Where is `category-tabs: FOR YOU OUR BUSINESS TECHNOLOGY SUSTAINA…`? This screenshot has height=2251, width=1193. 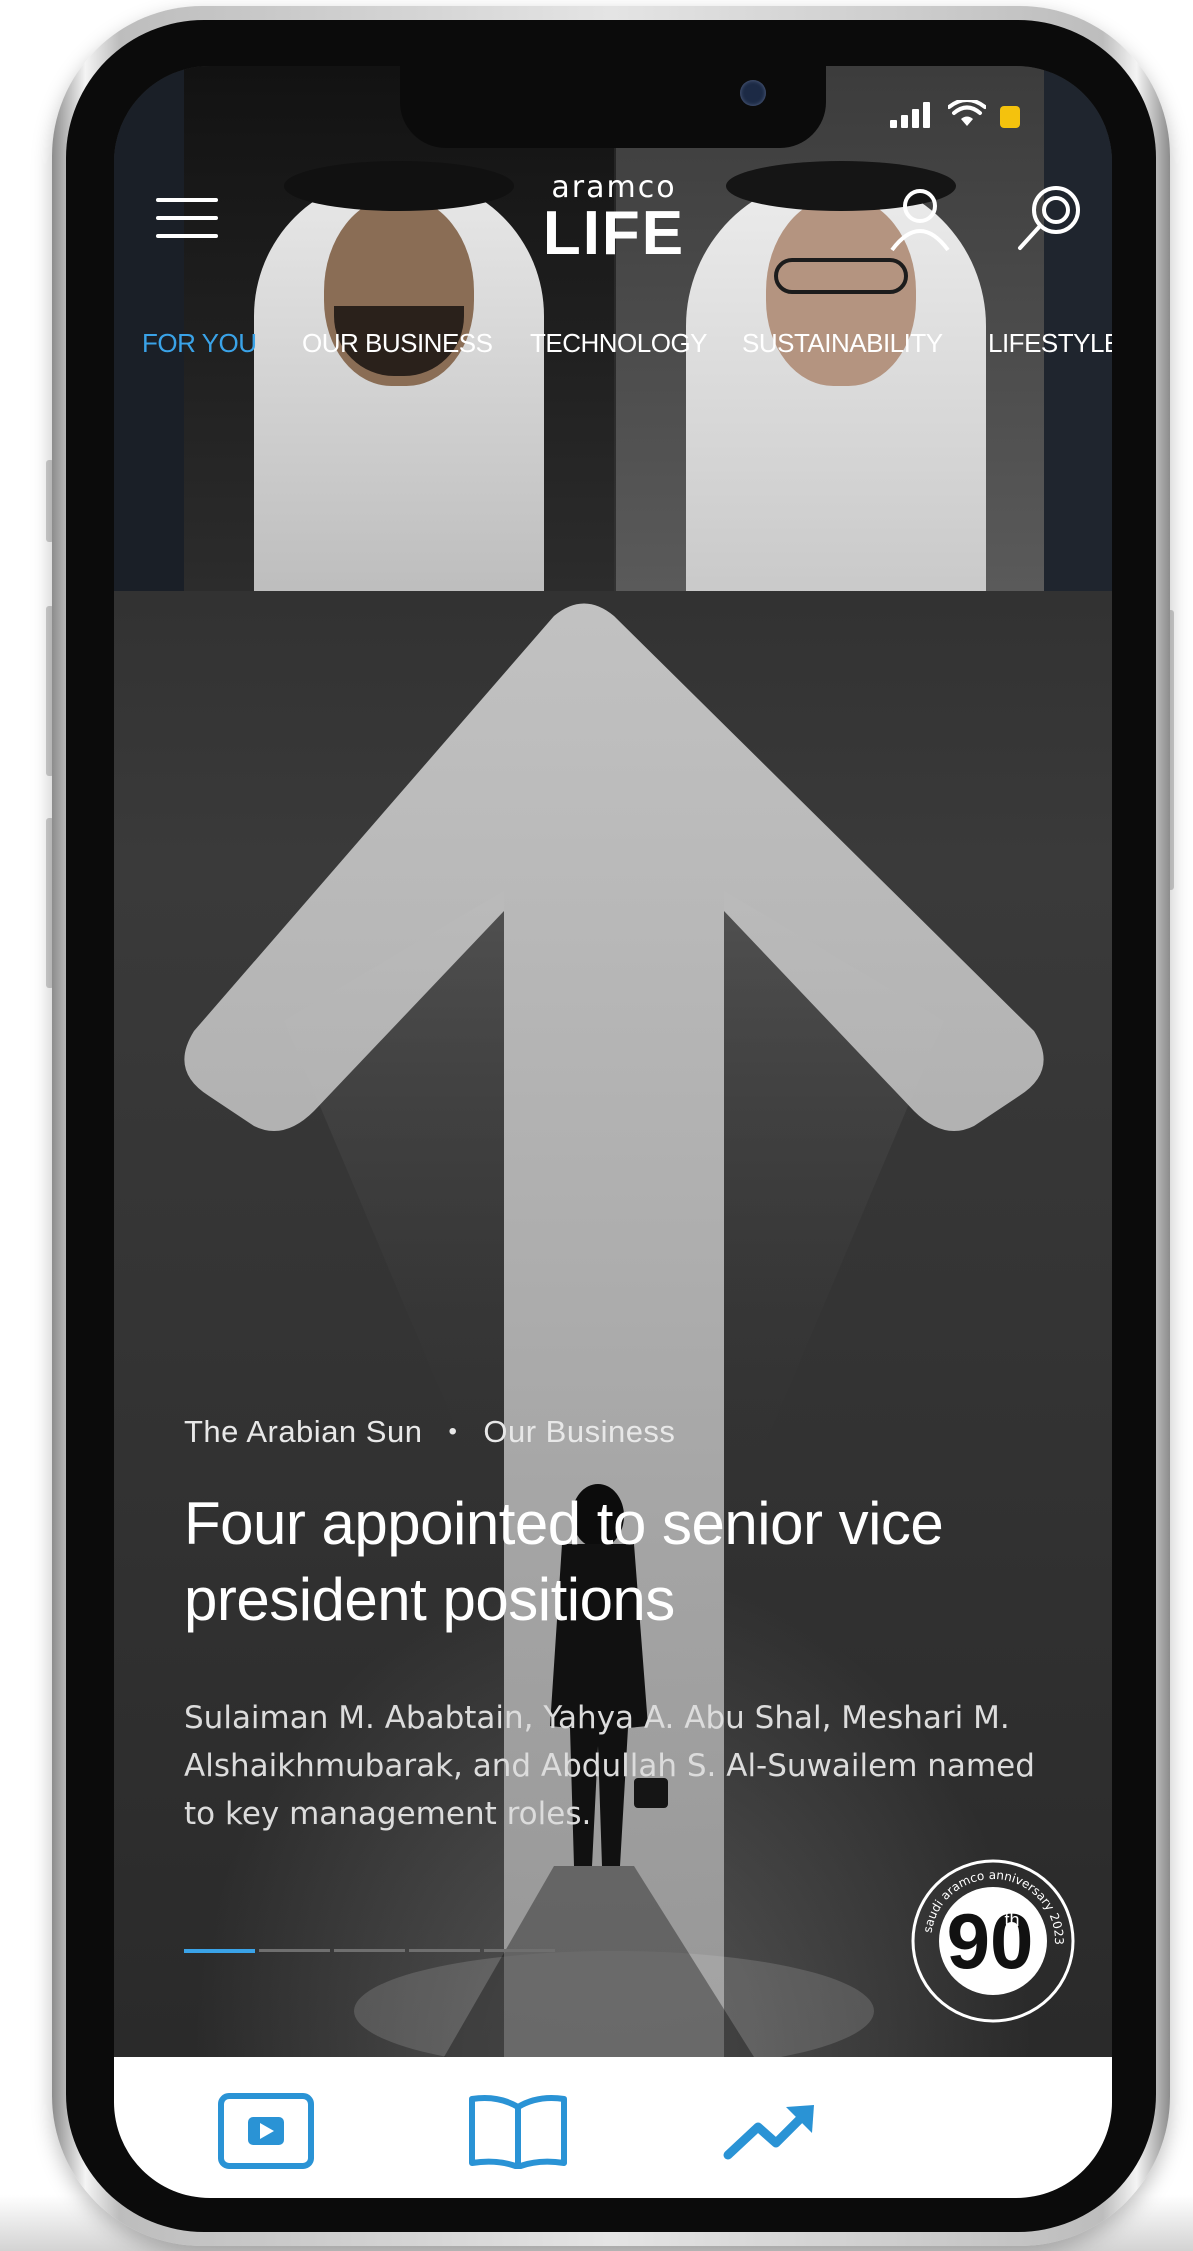 category-tabs: FOR YOU OUR BUSINESS TECHNOLOGY SUSTAINA… is located at coordinates (613, 343).